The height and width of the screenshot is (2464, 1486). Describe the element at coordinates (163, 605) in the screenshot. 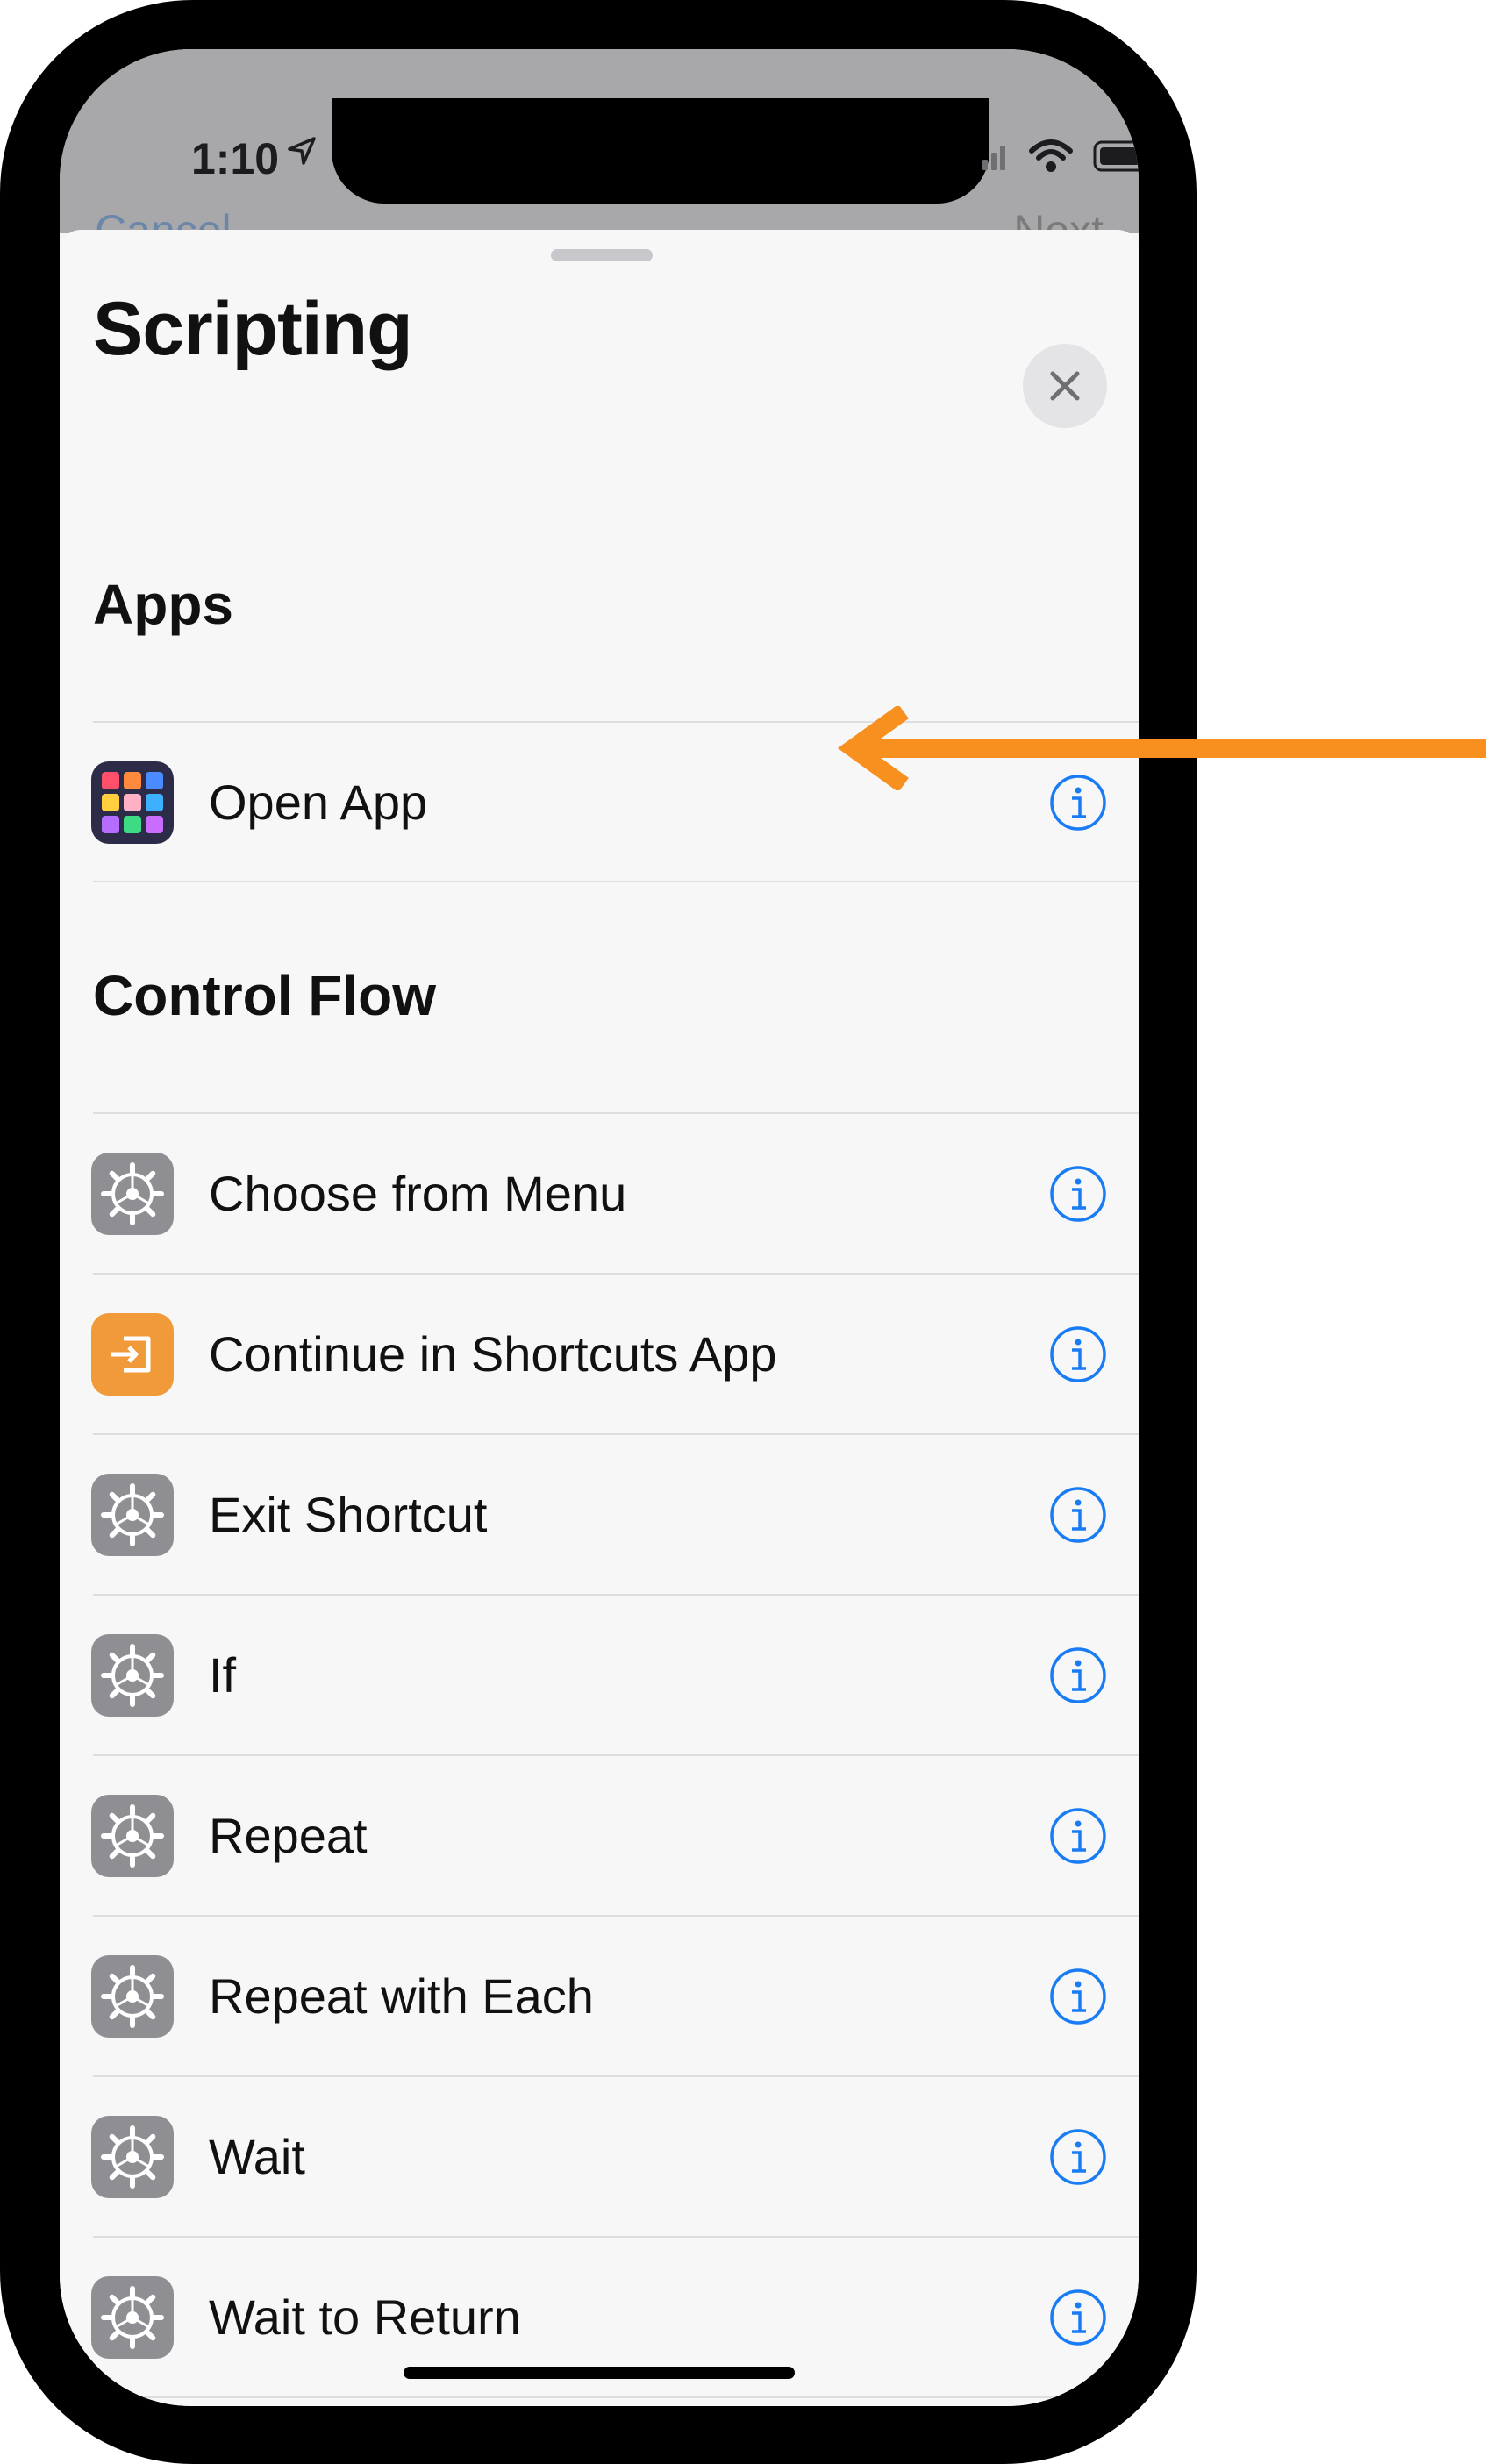

I see `section-header-apps: Apps` at that location.